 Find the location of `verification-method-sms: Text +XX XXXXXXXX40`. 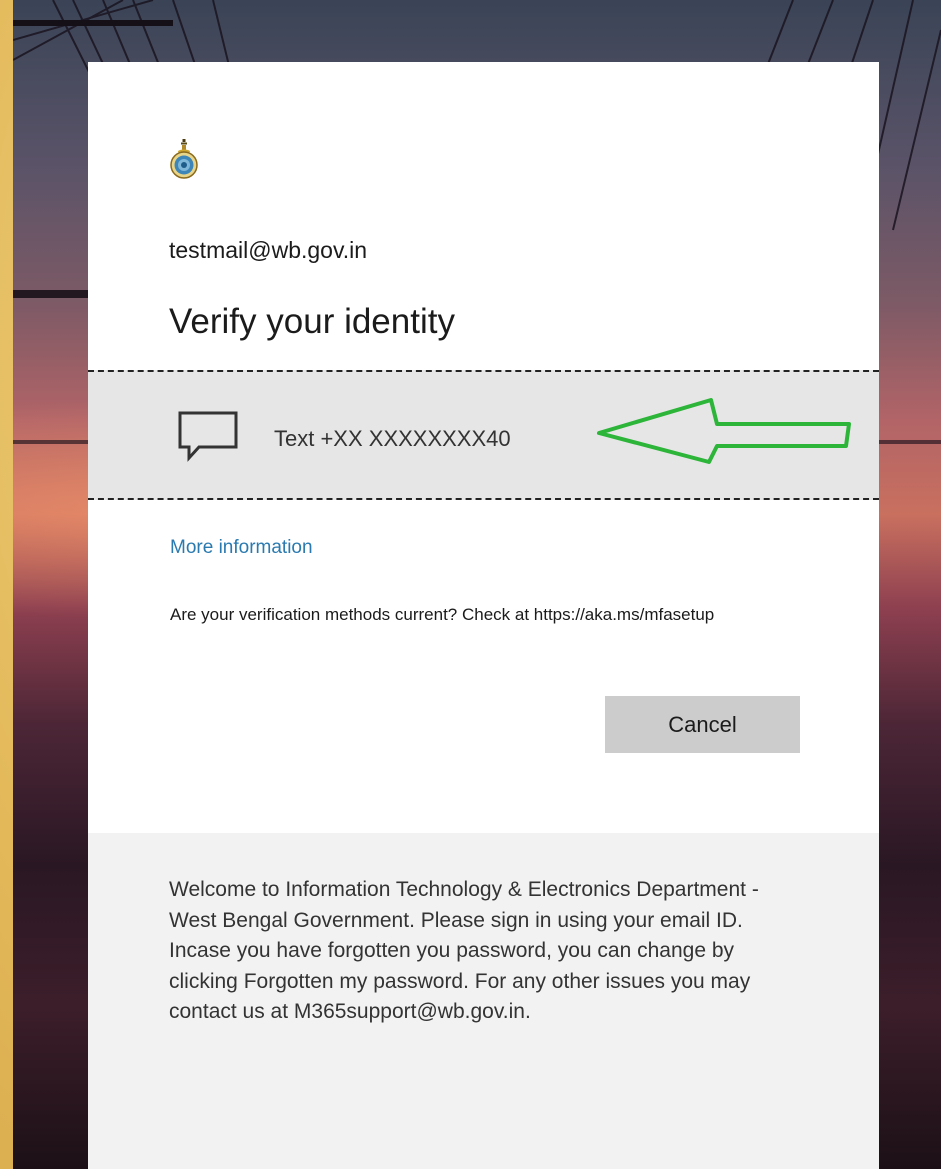

verification-method-sms: Text +XX XXXXXXXX40 is located at coordinates (483, 435).